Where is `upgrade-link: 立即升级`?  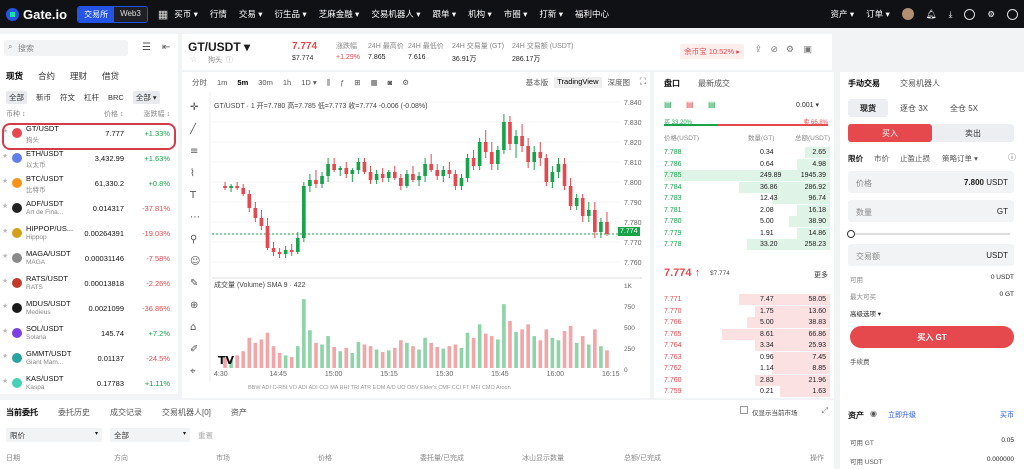
upgrade-link: 立即升级 is located at coordinates (902, 415).